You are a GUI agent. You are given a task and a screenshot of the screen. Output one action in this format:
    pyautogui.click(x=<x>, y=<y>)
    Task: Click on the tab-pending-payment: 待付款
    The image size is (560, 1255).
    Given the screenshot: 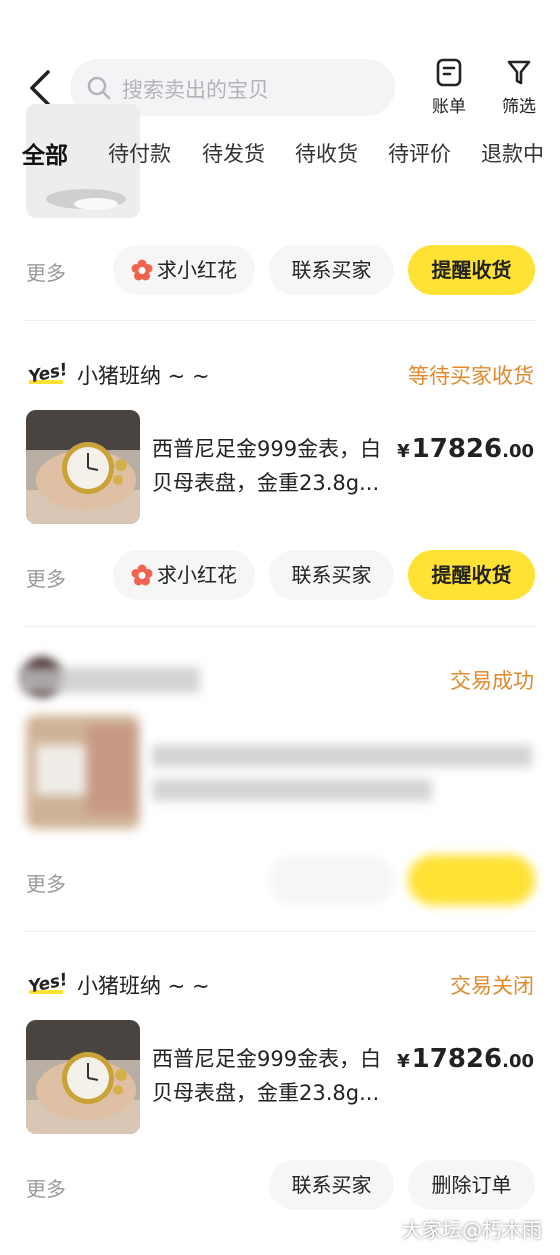 What is the action you would take?
    pyautogui.click(x=139, y=153)
    